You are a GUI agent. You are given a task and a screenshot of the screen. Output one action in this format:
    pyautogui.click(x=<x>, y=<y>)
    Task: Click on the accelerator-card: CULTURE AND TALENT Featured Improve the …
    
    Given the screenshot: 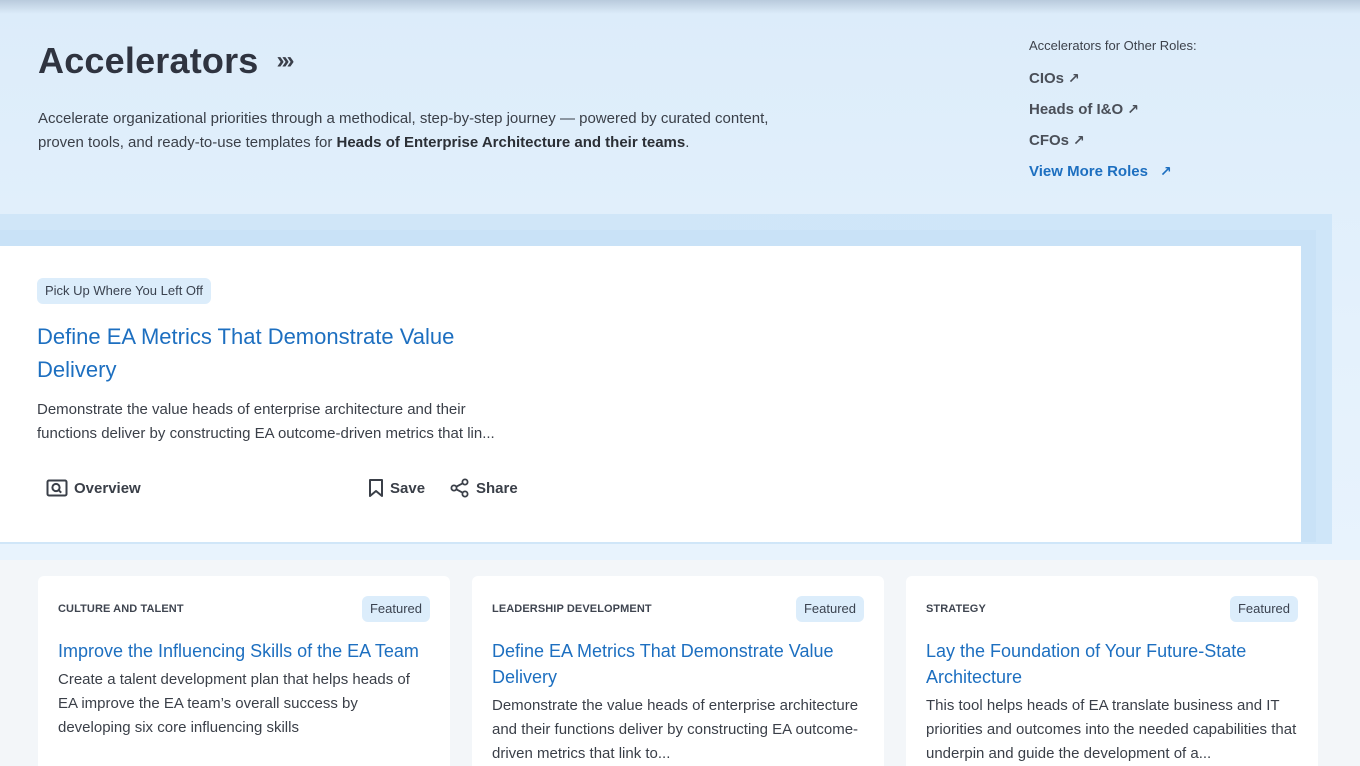 What is the action you would take?
    pyautogui.click(x=244, y=671)
    